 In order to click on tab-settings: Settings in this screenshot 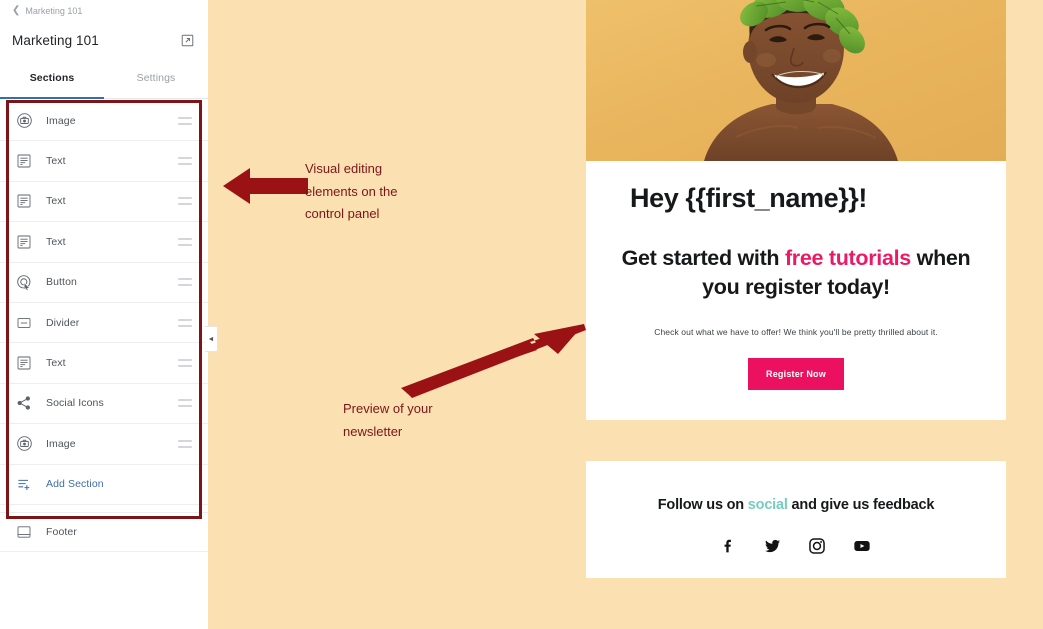, I will do `click(156, 78)`.